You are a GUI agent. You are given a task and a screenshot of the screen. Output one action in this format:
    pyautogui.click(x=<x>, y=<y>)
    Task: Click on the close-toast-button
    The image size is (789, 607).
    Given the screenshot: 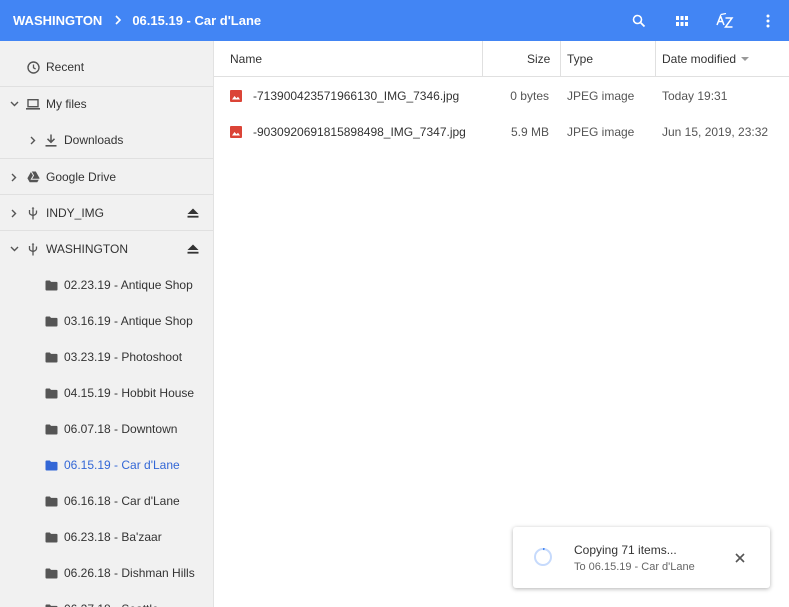 What is the action you would take?
    pyautogui.click(x=740, y=558)
    